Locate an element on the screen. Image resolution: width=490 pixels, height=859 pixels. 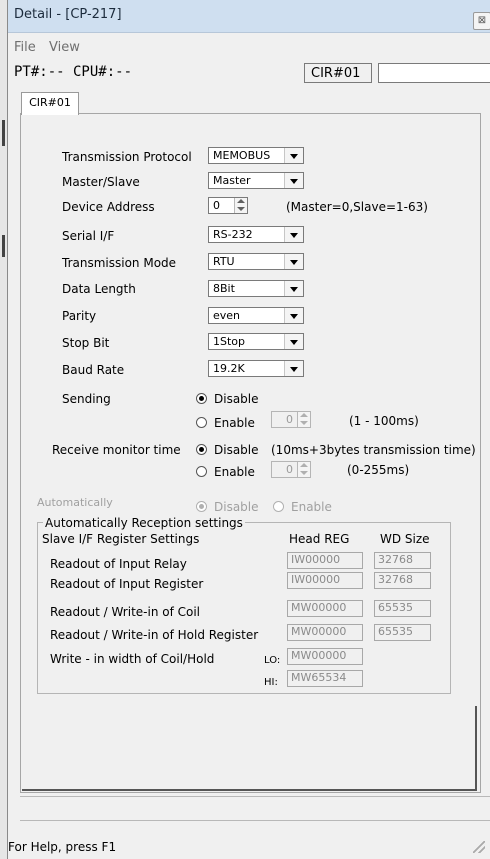
data-length-label: Data Length is located at coordinates (99, 289).